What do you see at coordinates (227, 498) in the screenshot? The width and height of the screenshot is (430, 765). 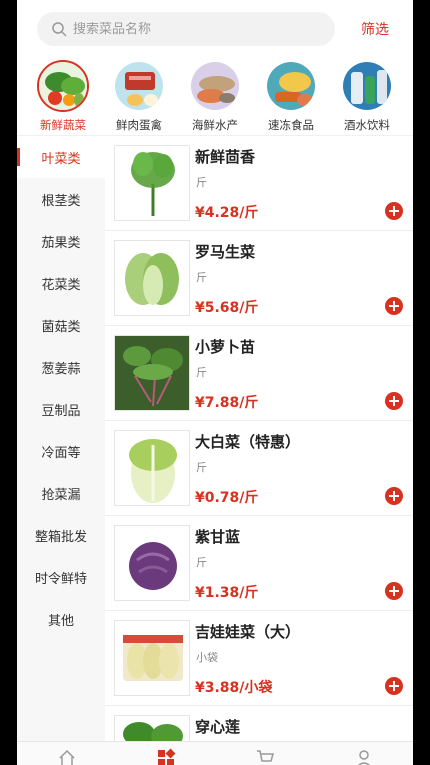 I see `product-price: ¥0.78/斤` at bounding box center [227, 498].